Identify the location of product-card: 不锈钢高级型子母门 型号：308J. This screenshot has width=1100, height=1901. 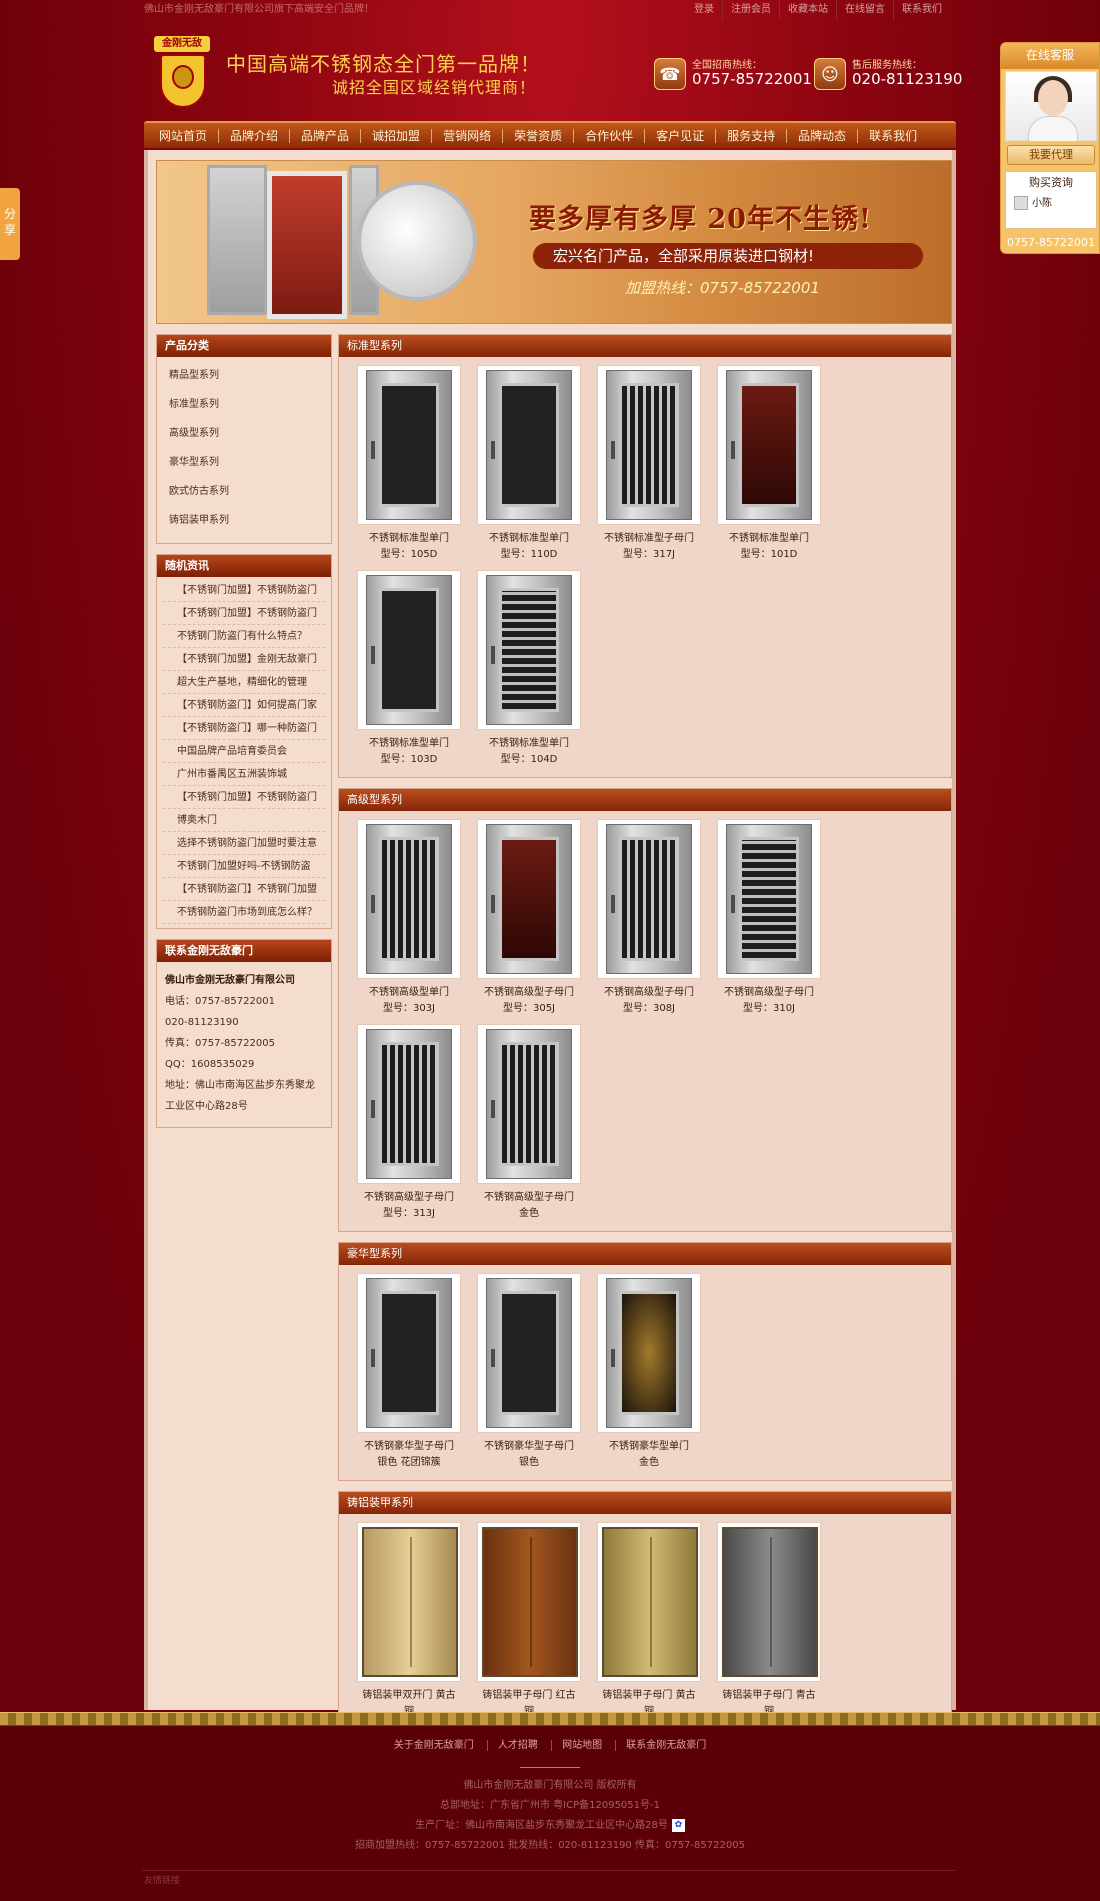
(649, 921).